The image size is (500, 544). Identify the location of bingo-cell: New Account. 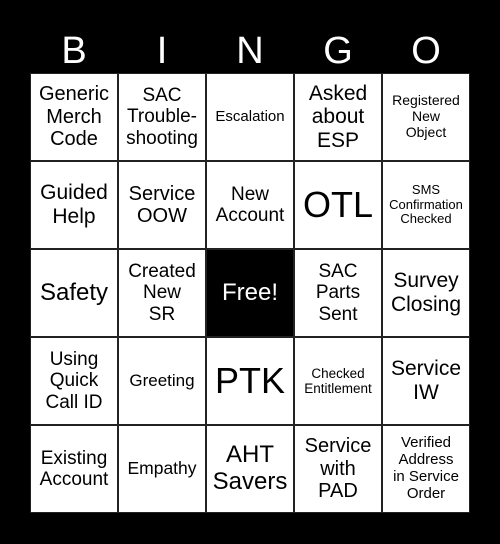
(250, 205).